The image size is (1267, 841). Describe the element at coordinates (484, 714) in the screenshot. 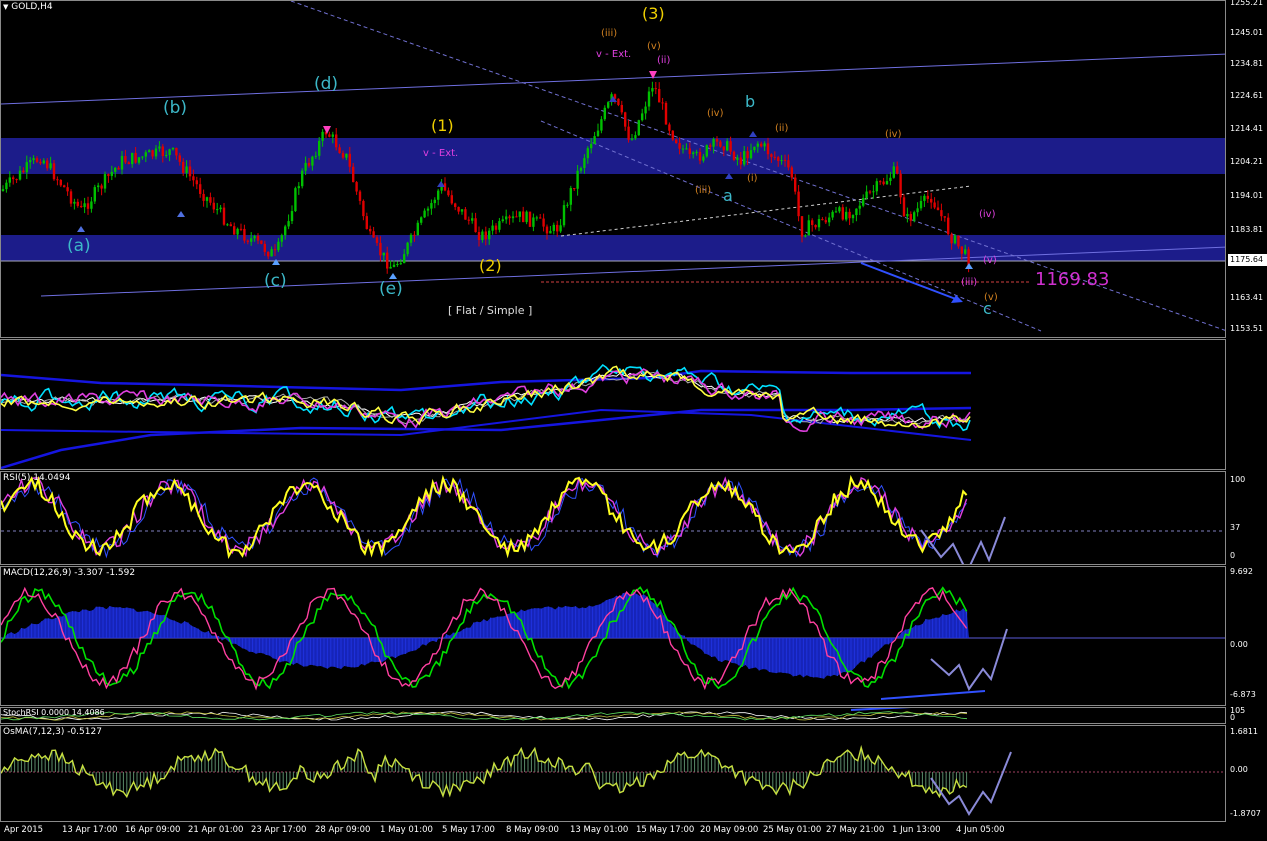

I see `stochrsi-chart-svg` at that location.